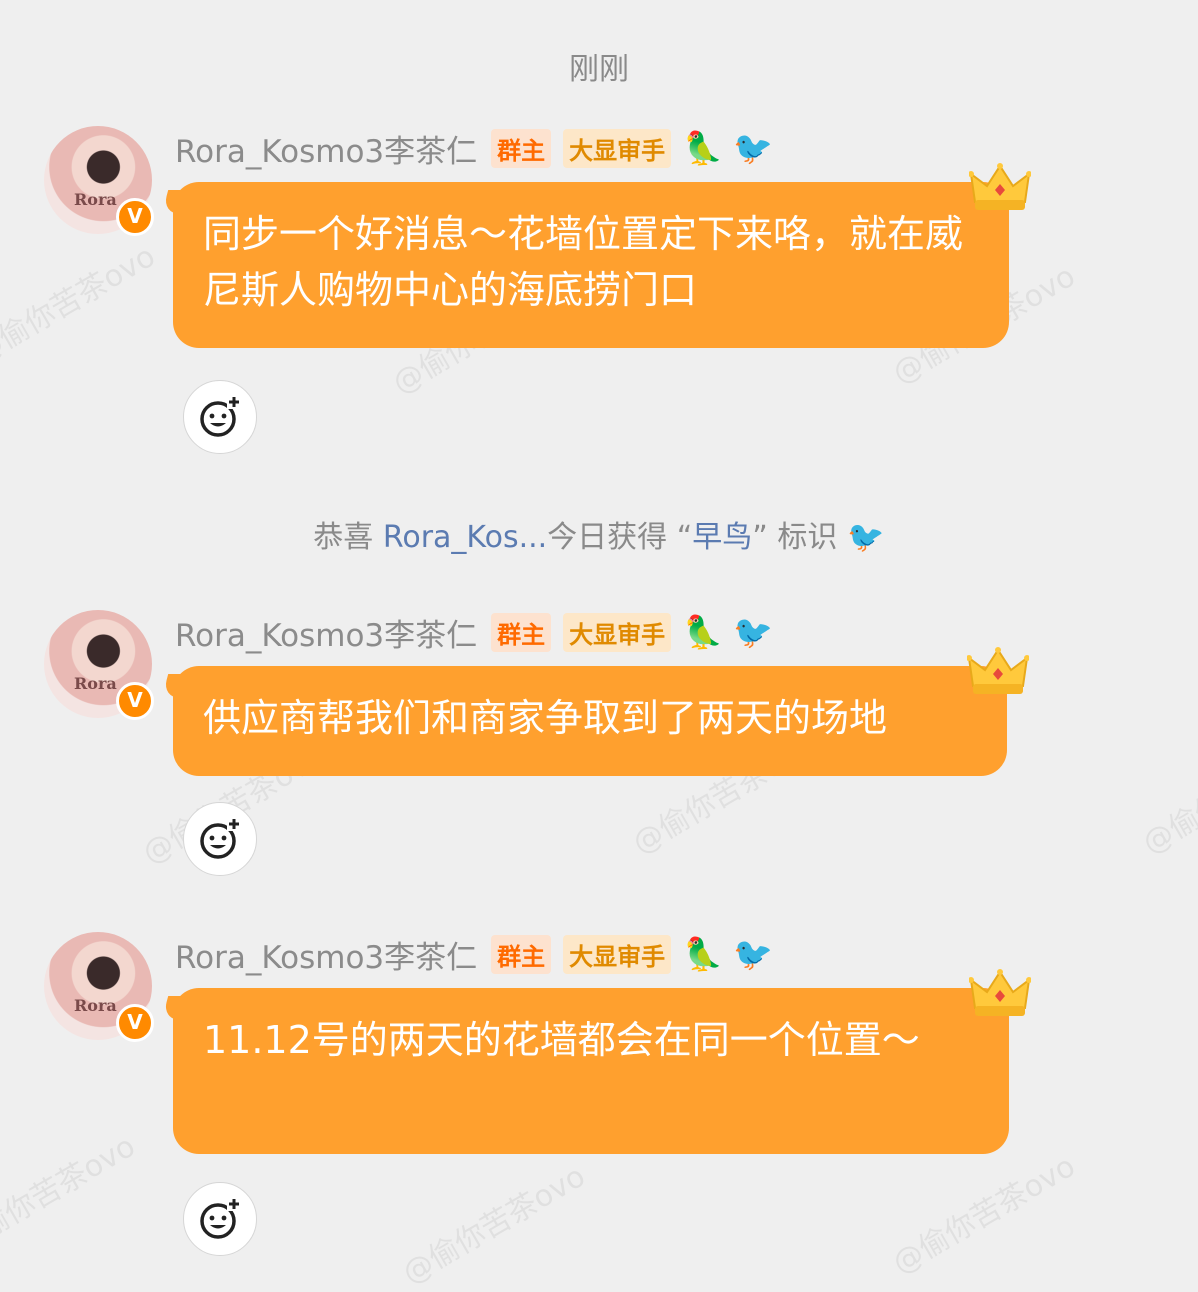 The width and height of the screenshot is (1198, 1292). What do you see at coordinates (866, 537) in the screenshot?
I see `bird-icon: 🐦` at bounding box center [866, 537].